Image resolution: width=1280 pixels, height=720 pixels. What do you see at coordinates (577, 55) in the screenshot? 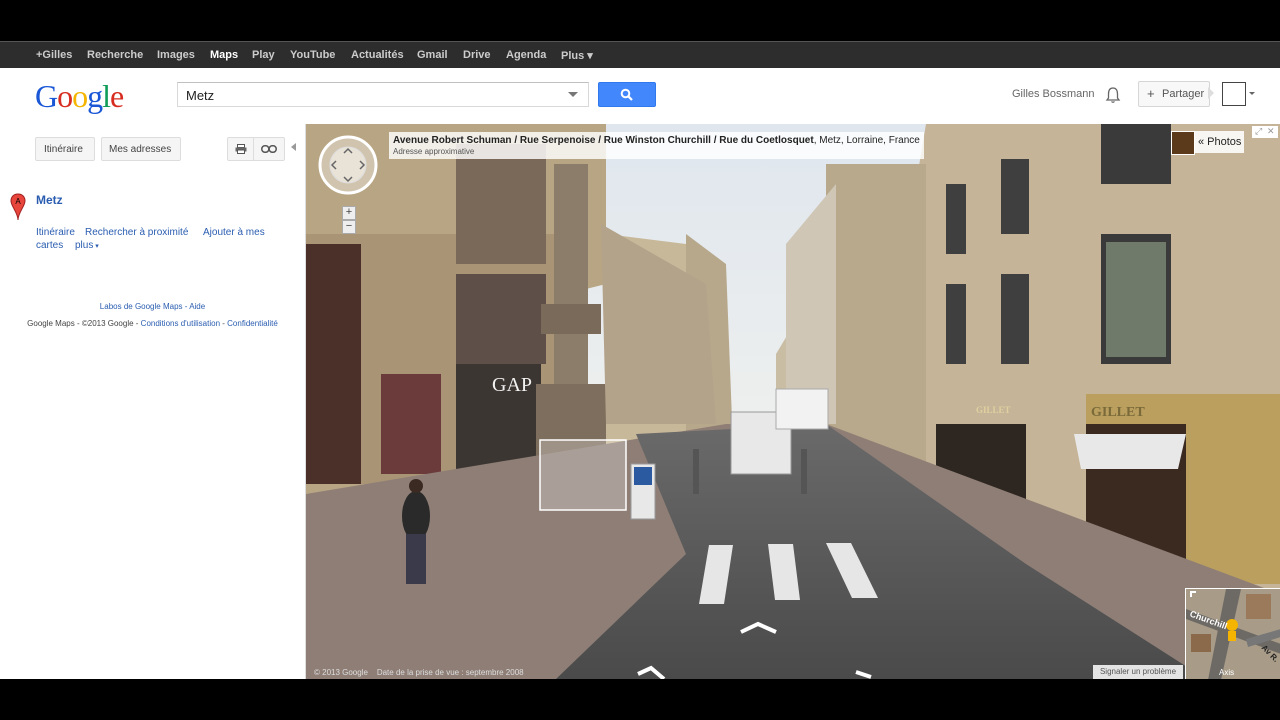
I see `gbar-item-more: Plus ▾` at bounding box center [577, 55].